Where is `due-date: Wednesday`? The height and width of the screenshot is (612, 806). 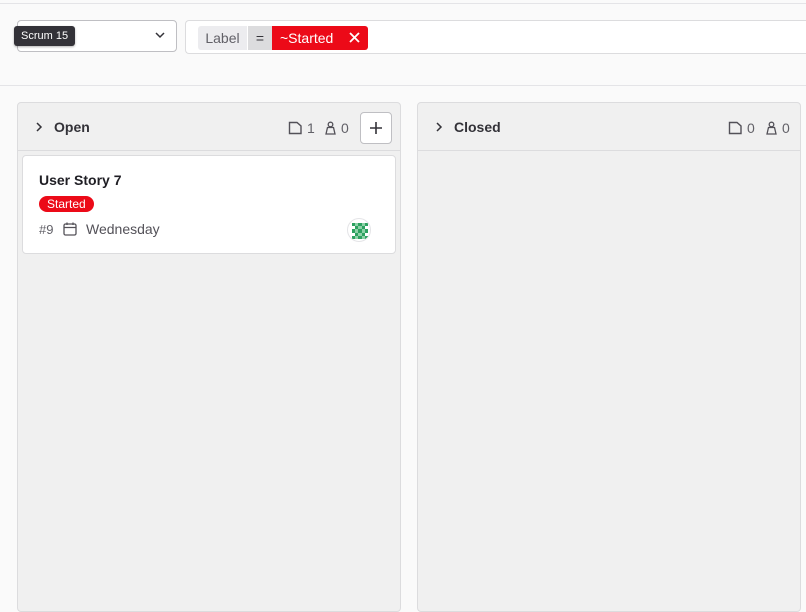 due-date: Wednesday is located at coordinates (123, 229).